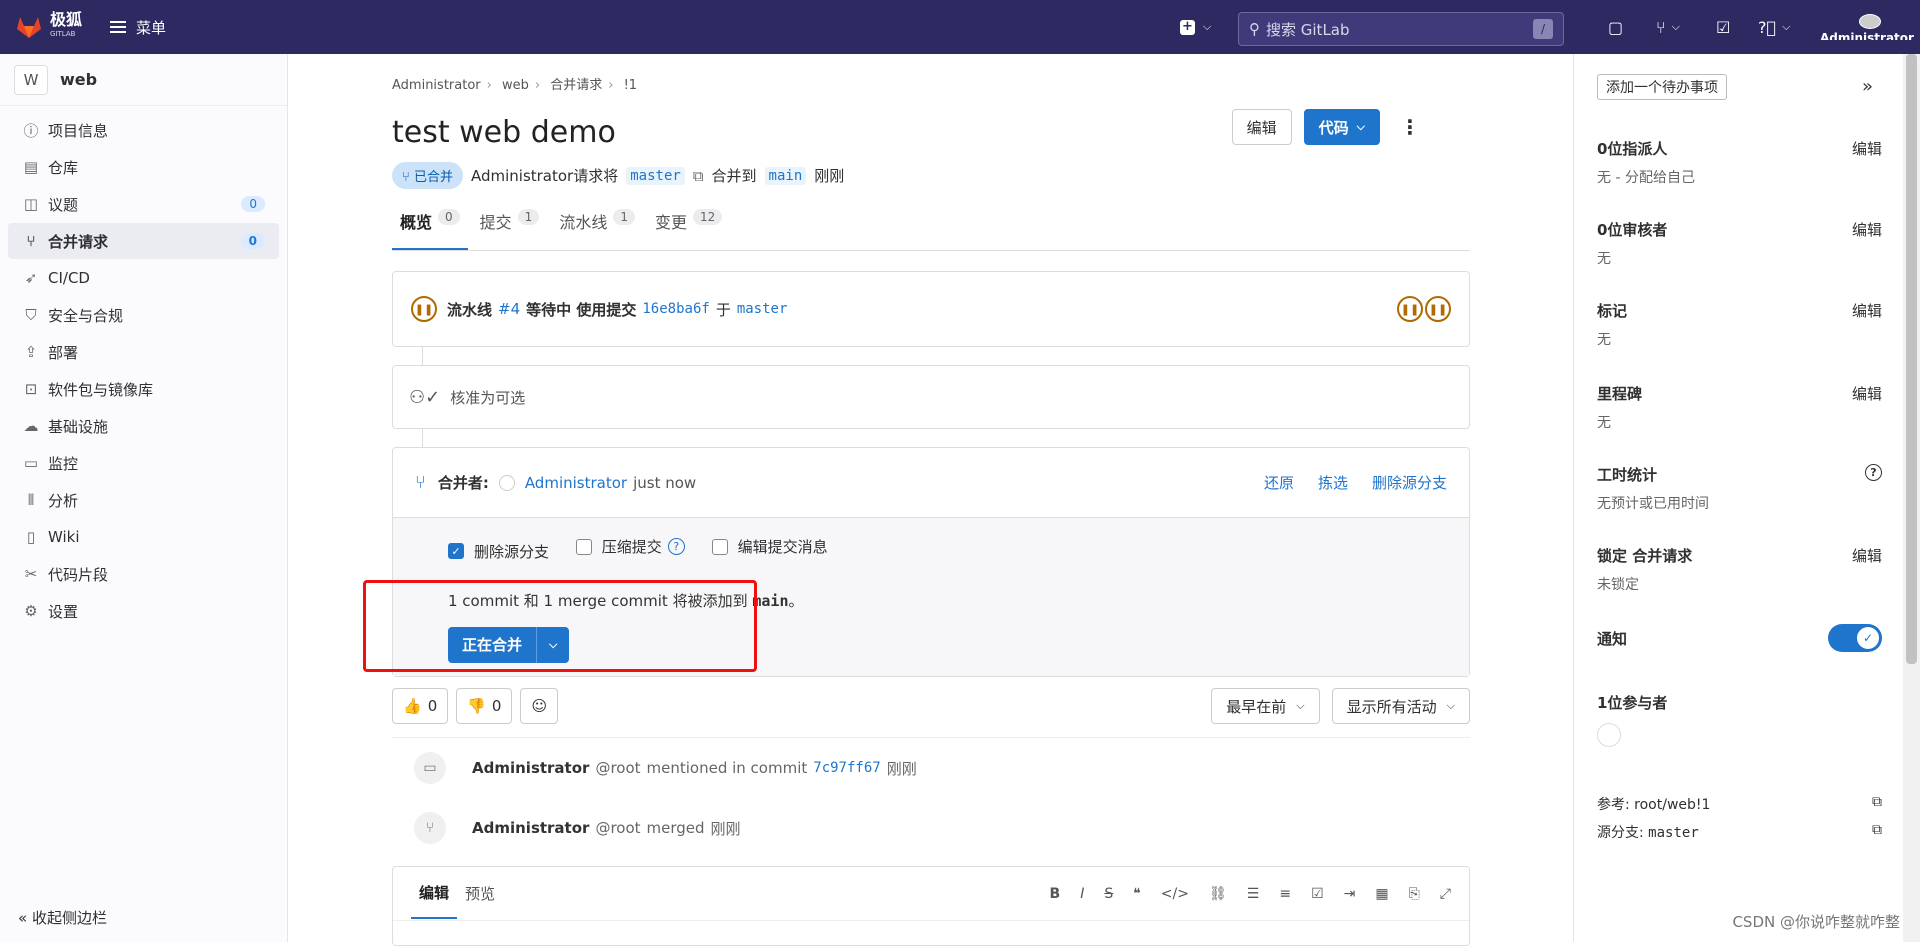  I want to click on tab-preview: 预览, so click(480, 893).